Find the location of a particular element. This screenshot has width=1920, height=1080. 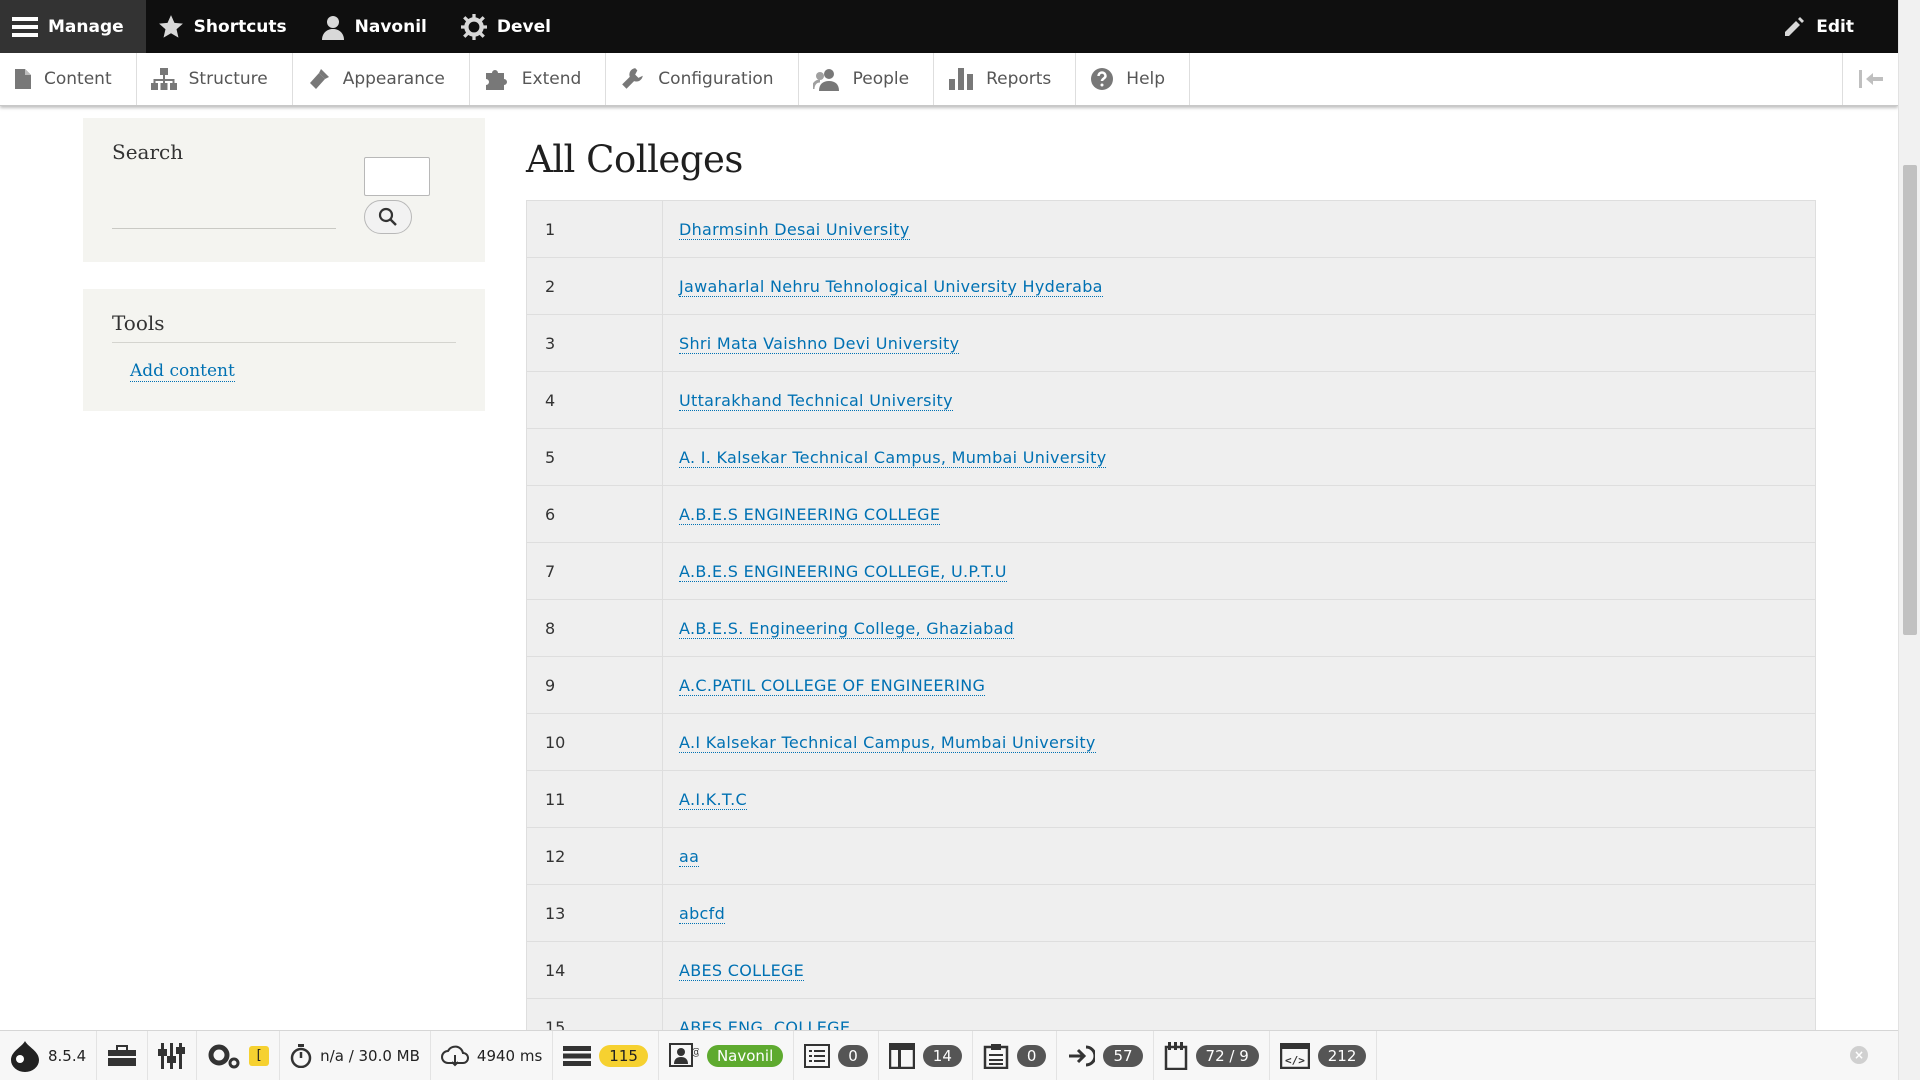

profiler-close-icon: × is located at coordinates (1859, 1055).